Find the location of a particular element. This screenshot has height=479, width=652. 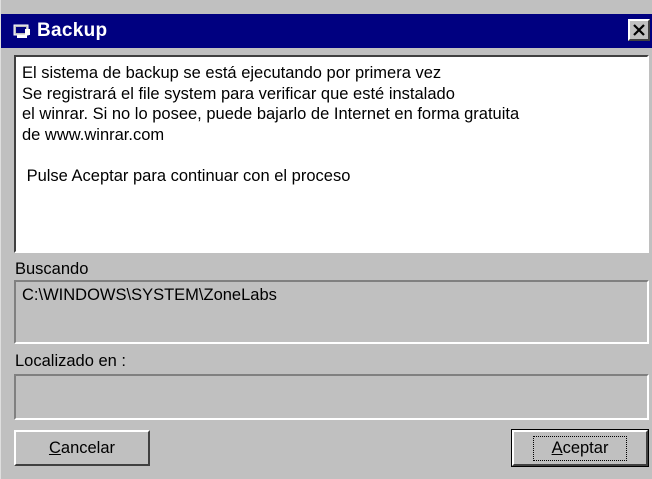

search-path-value: C:\WINDOWS\SYSTEM\ZoneLabs is located at coordinates (149, 295).